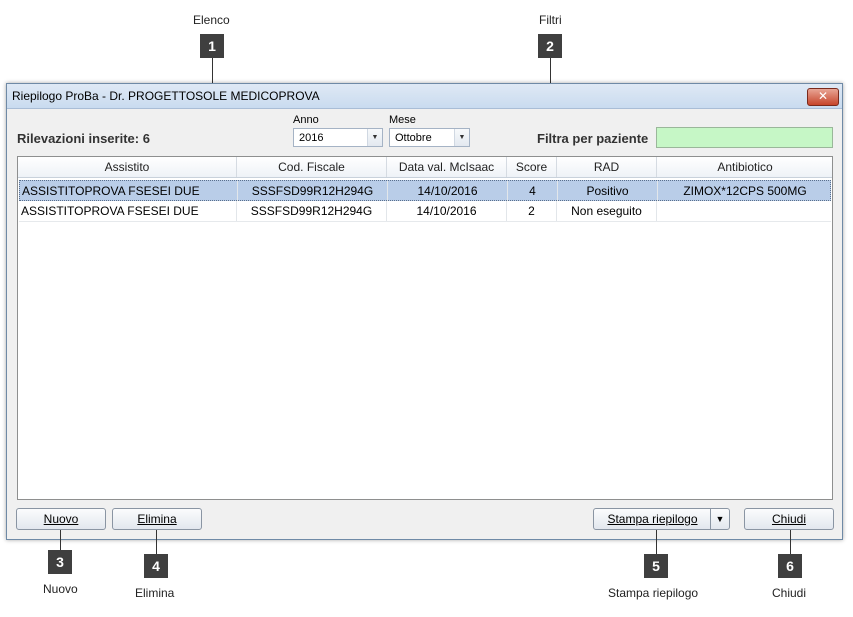 Image resolution: width=853 pixels, height=617 pixels. I want to click on cell-score: 2, so click(532, 211).